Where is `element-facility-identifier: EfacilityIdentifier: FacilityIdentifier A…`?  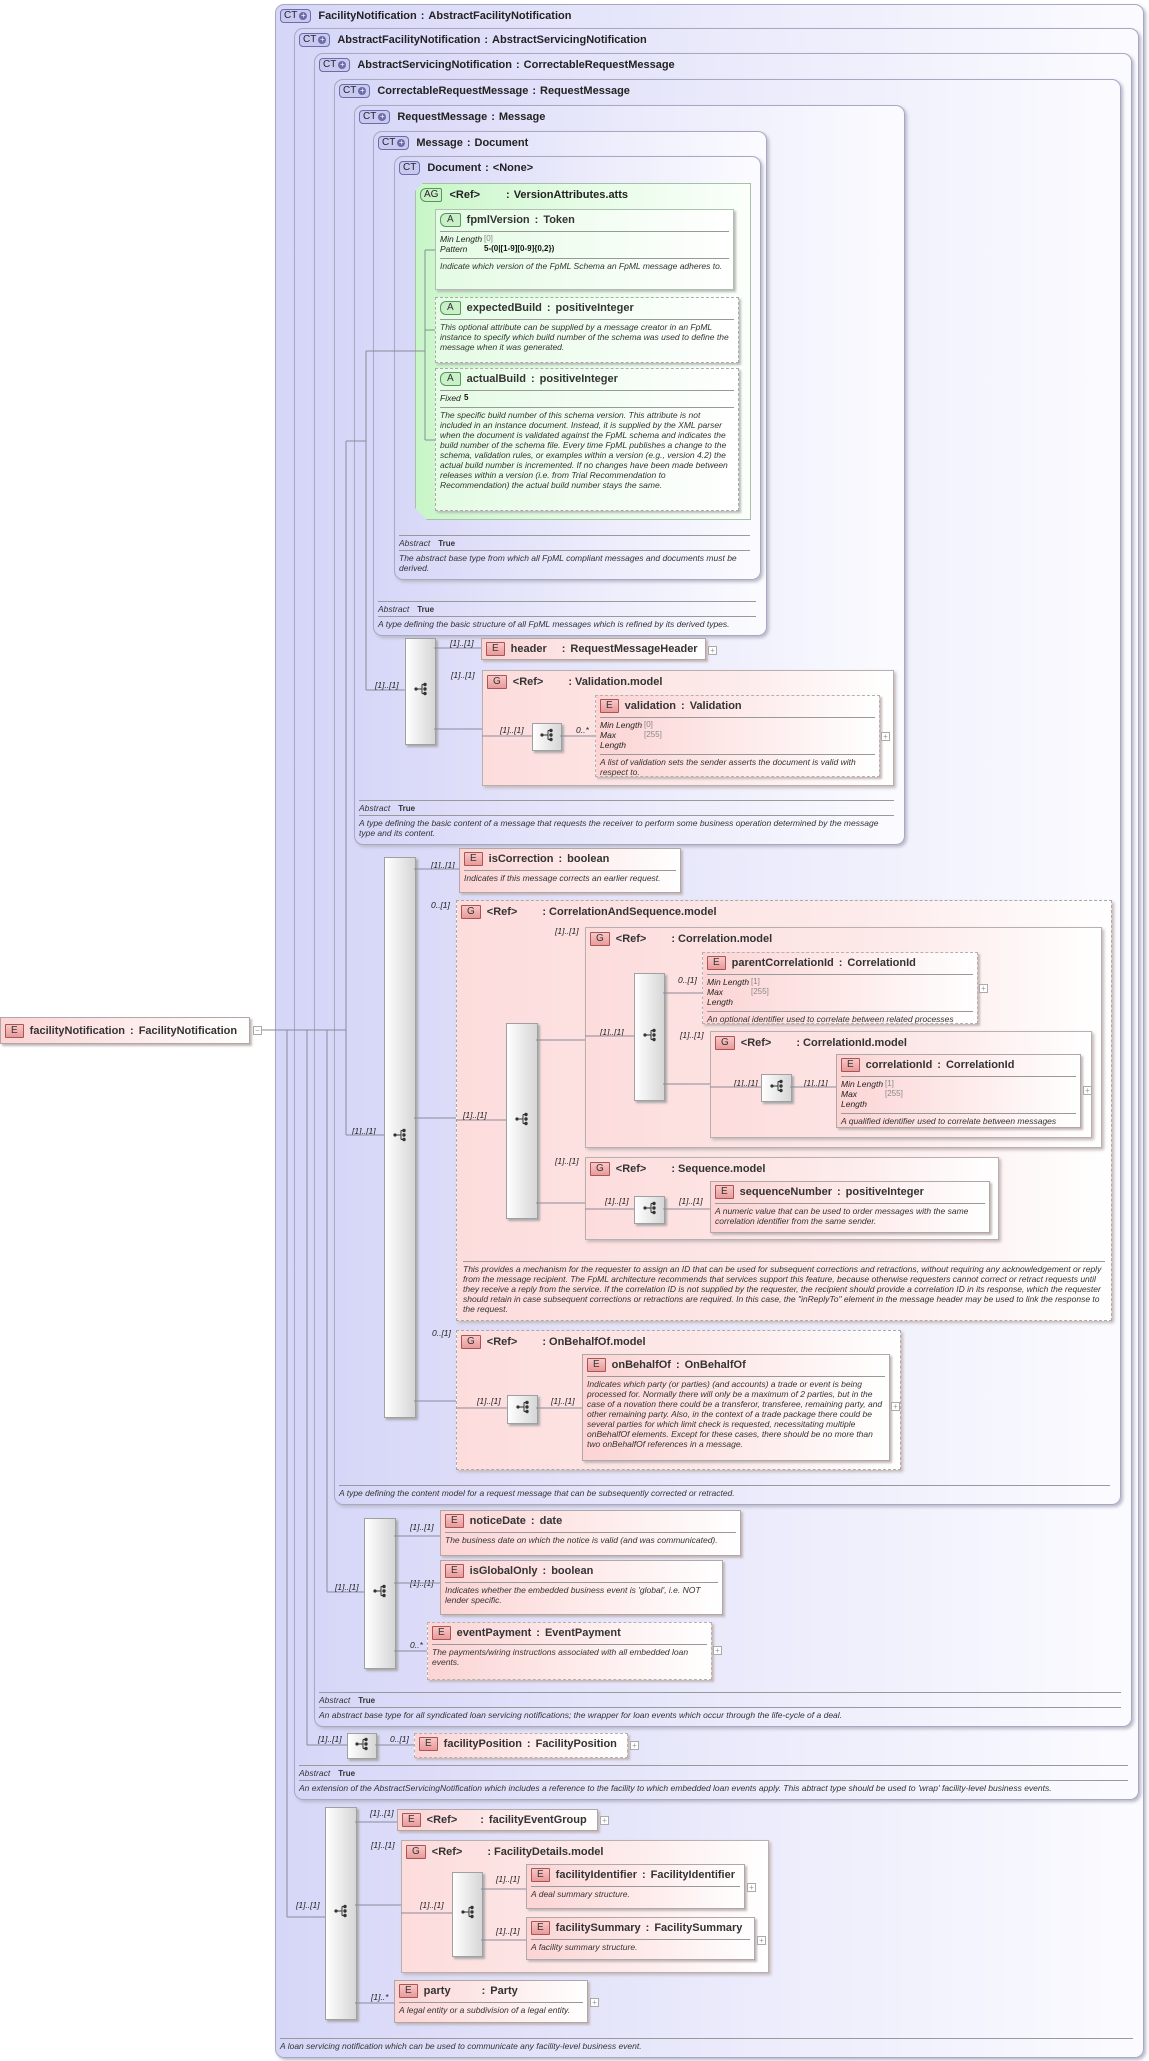
element-facility-identifier: EfacilityIdentifier: FacilityIdentifier A… is located at coordinates (635, 1886).